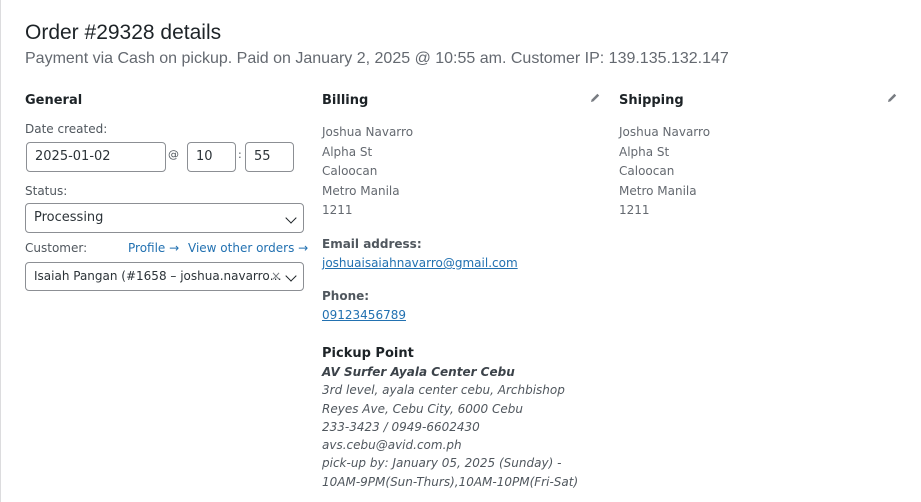  I want to click on clear-customer-icon: ×, so click(276, 276).